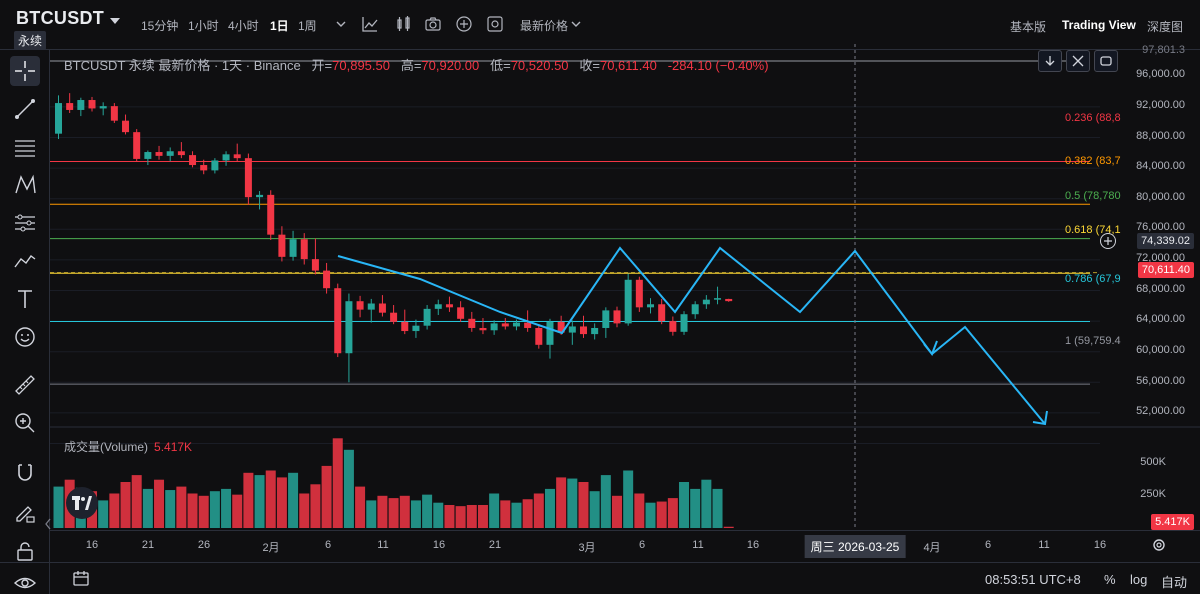 Image resolution: width=1200 pixels, height=594 pixels. Describe the element at coordinates (404, 24) in the screenshot. I see `indicators-icon` at that location.